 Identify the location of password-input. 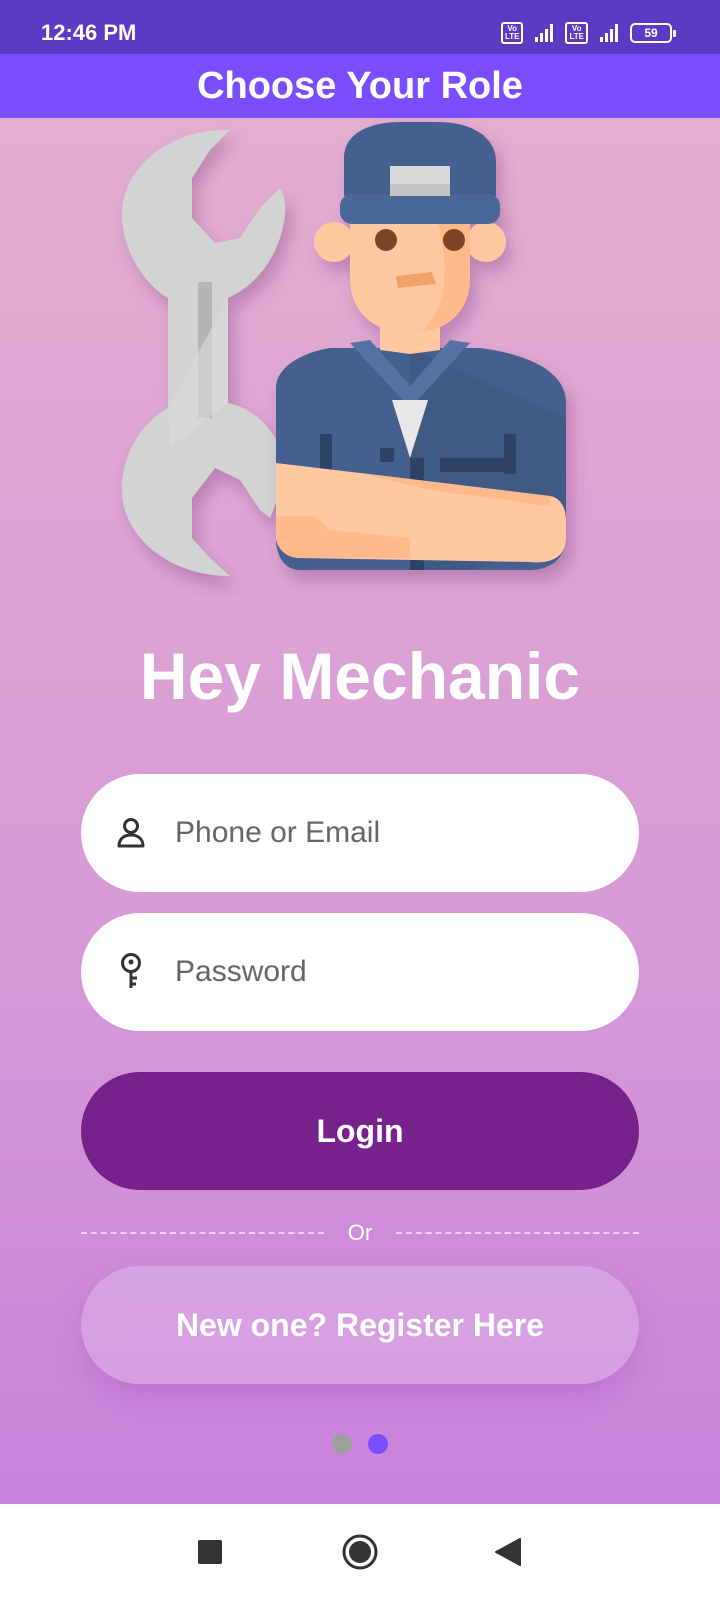
(395, 972).